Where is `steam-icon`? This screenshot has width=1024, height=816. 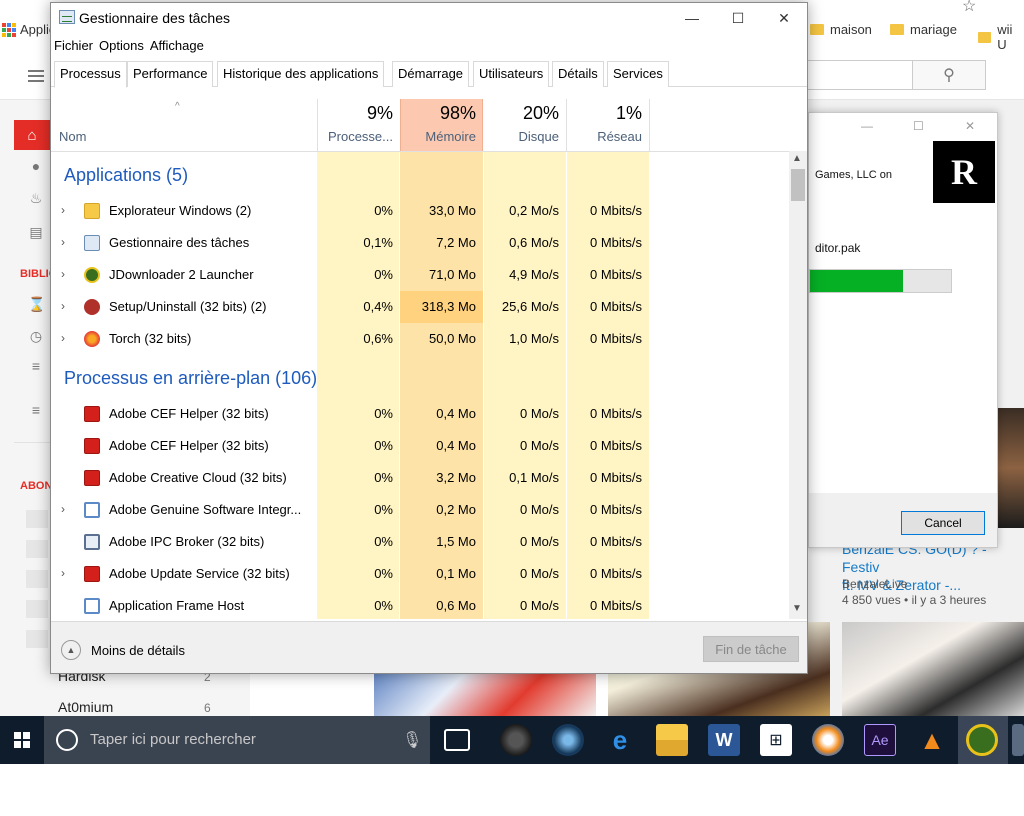
steam-icon is located at coordinates (568, 740).